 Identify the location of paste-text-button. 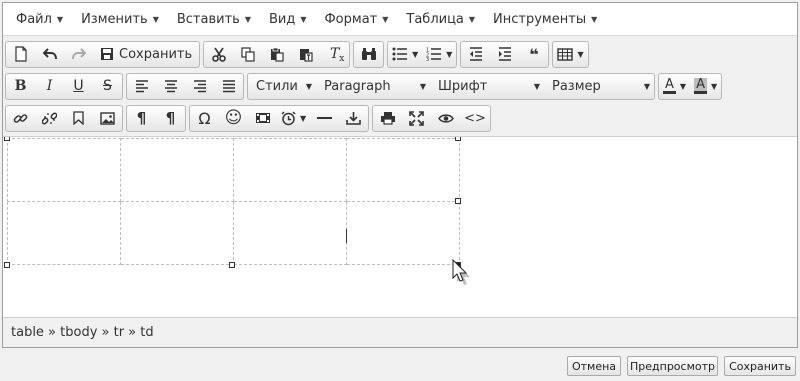
(305, 54).